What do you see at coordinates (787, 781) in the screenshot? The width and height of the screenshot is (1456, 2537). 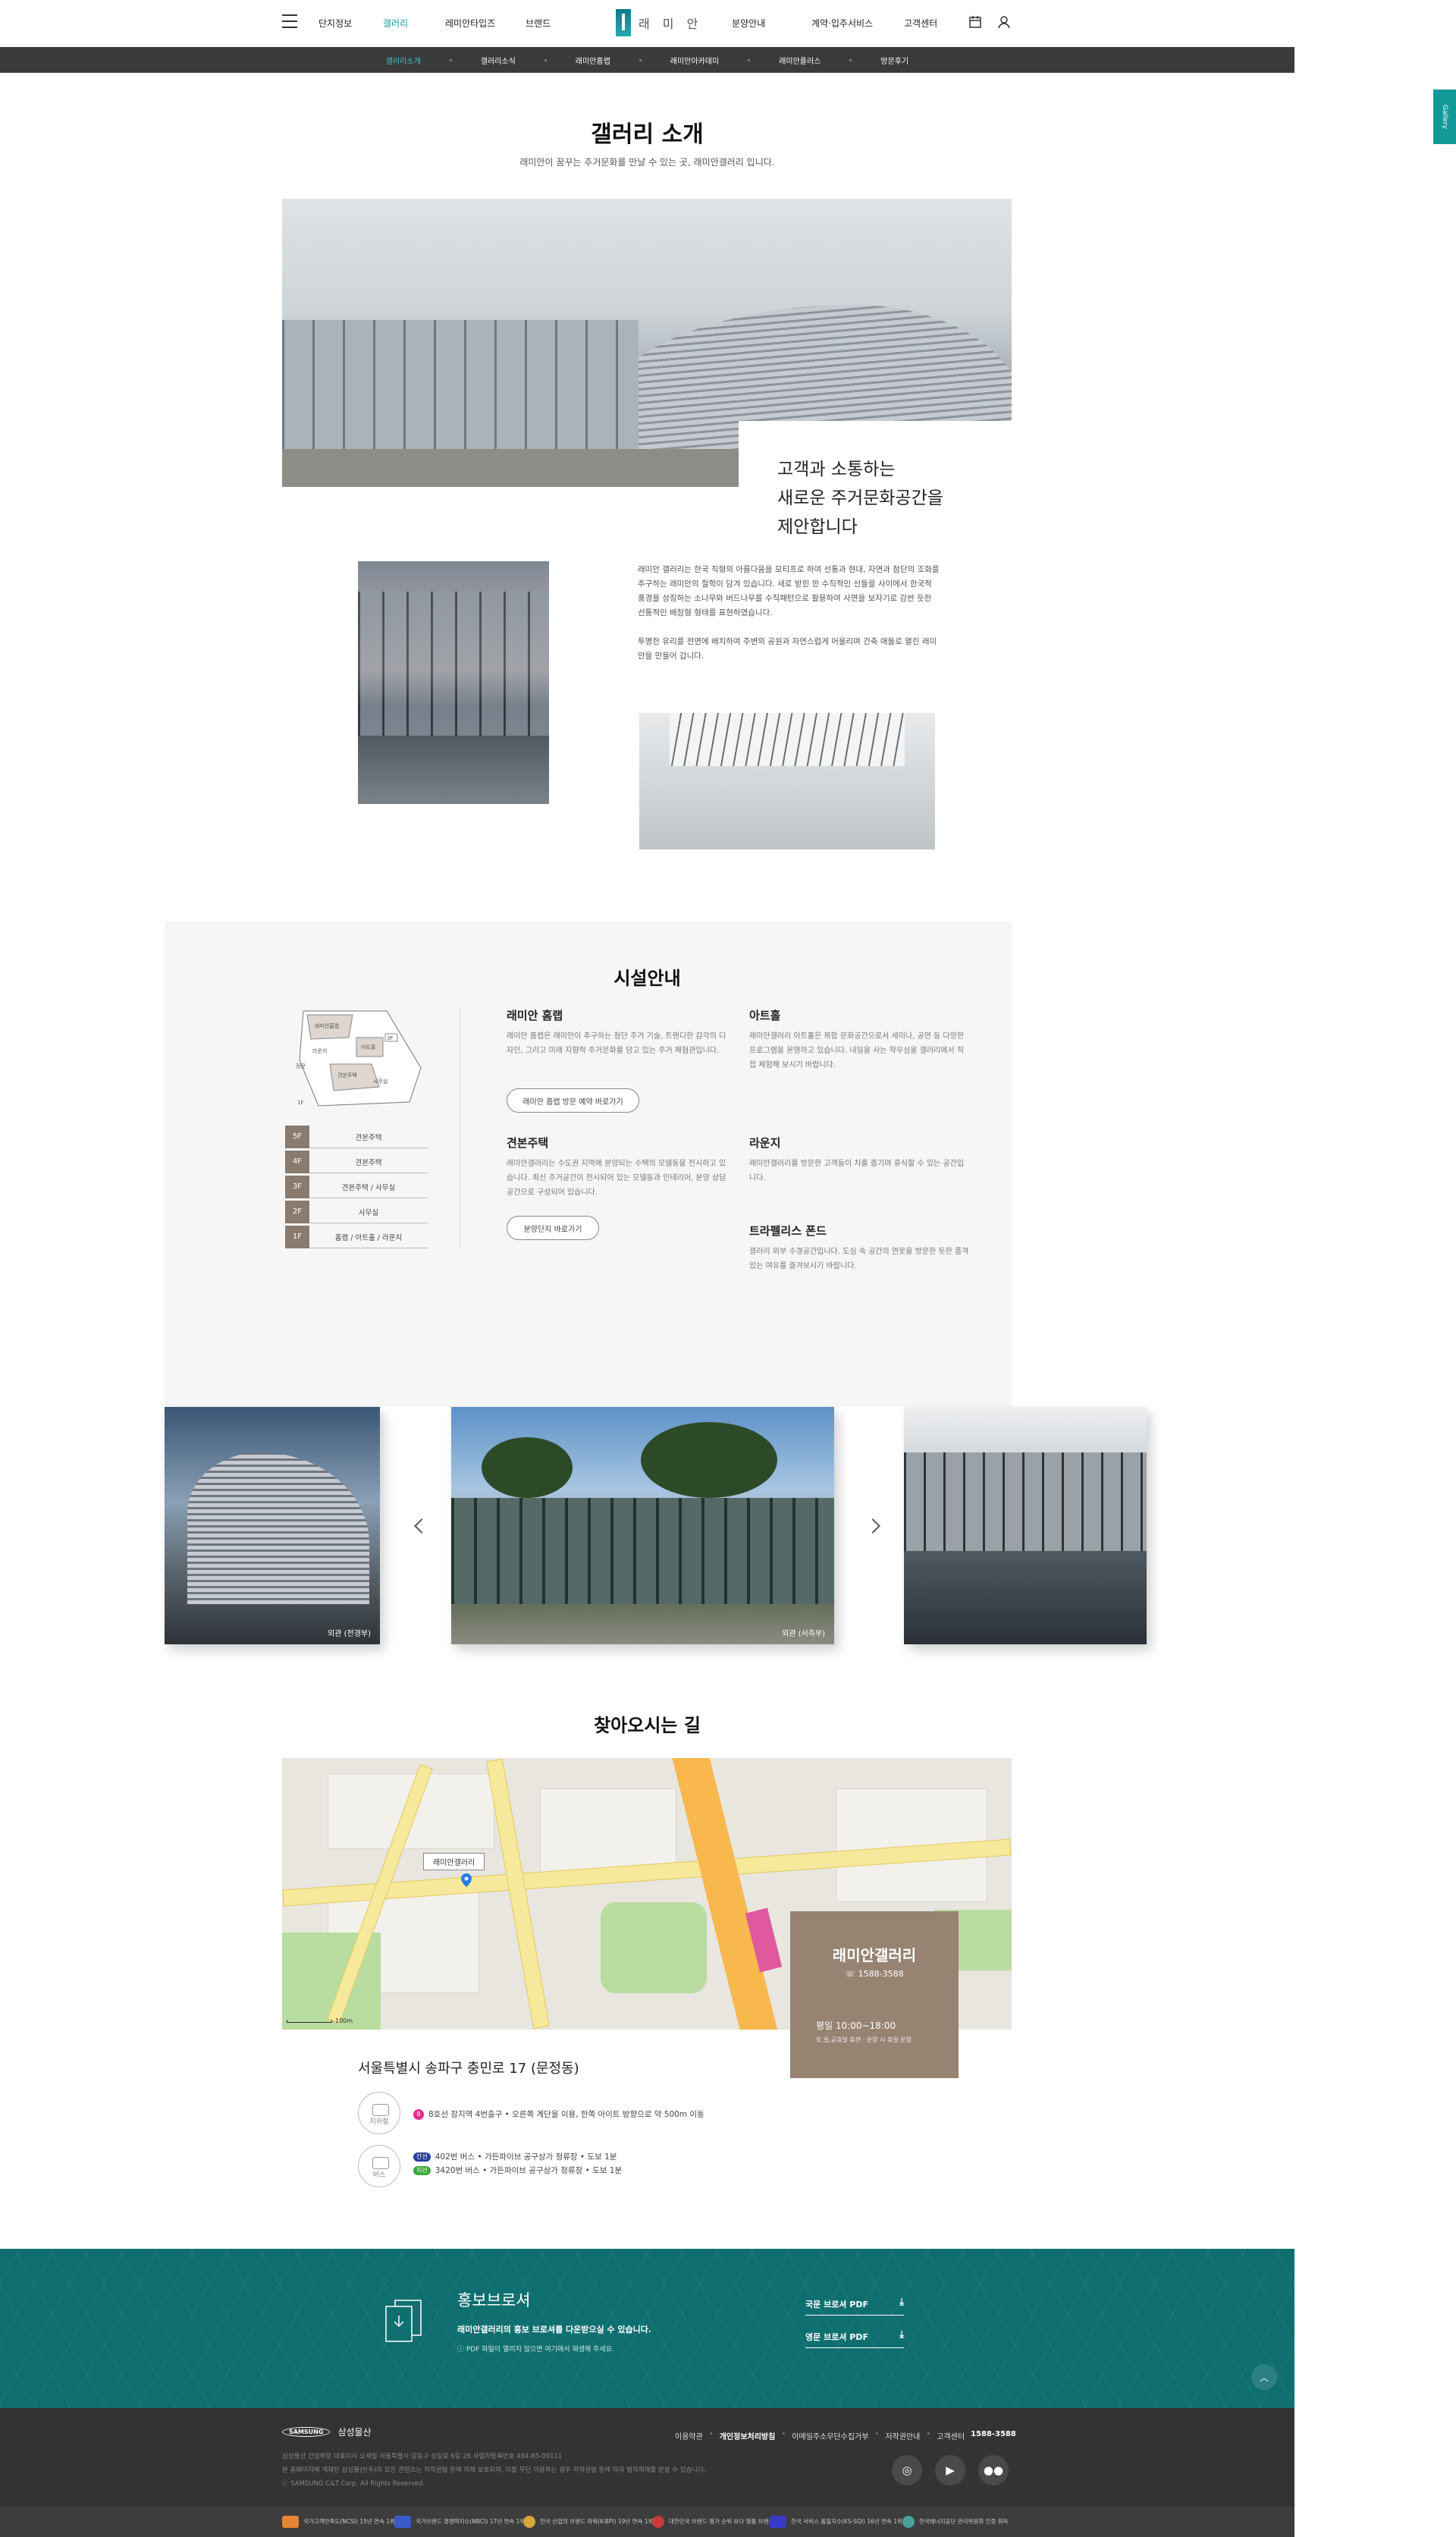 I see `gallery-interior-photo` at bounding box center [787, 781].